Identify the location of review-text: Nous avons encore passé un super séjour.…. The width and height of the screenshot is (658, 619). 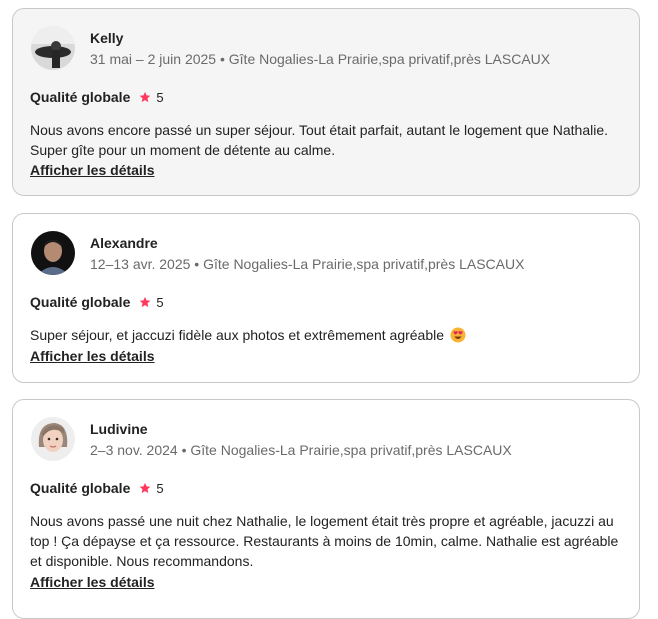
(319, 140).